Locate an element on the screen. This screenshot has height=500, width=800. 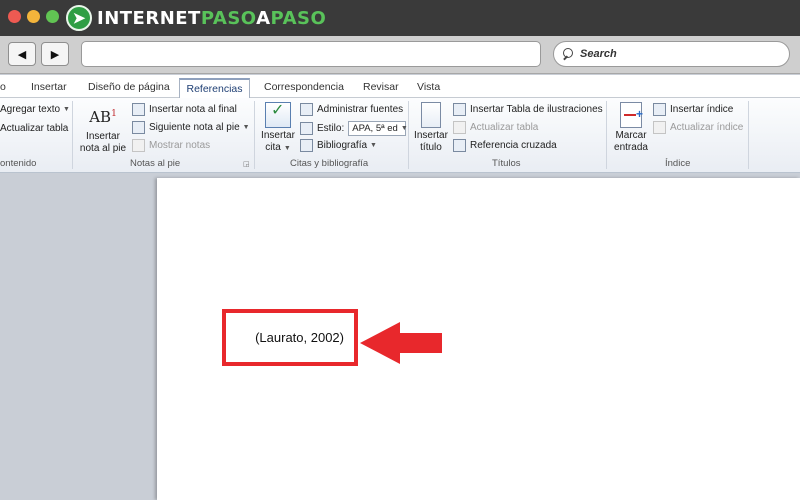
estilo-row: Estilo: APA, 5ª ed ▼ is located at coordinates (354, 128).